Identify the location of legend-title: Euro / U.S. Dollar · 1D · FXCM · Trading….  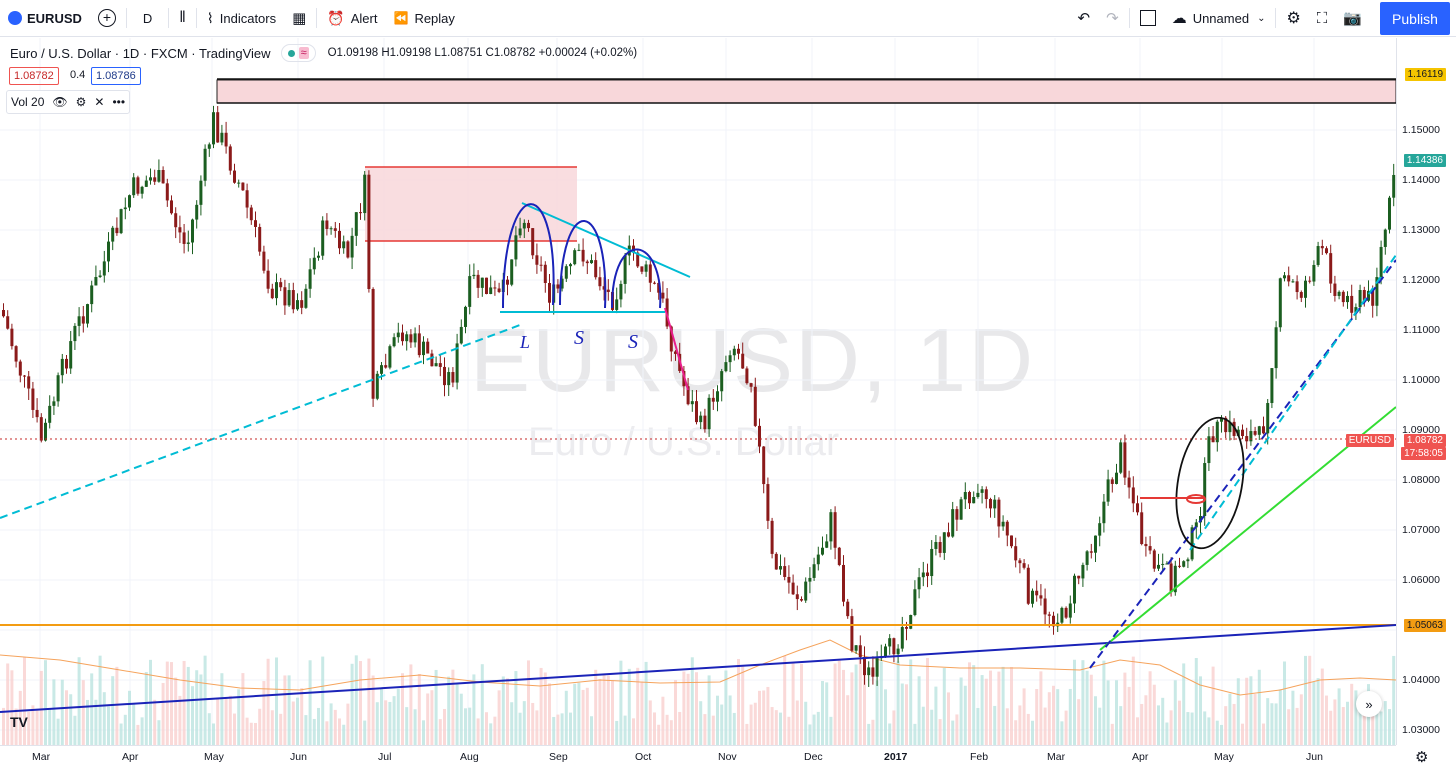
(140, 53).